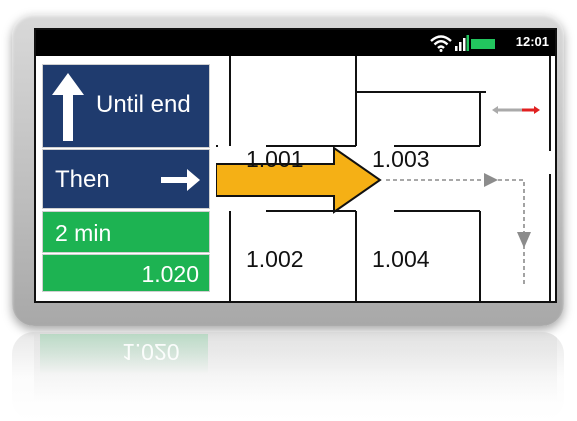  Describe the element at coordinates (295, 43) in the screenshot. I see `status-bar: 12:01` at that location.